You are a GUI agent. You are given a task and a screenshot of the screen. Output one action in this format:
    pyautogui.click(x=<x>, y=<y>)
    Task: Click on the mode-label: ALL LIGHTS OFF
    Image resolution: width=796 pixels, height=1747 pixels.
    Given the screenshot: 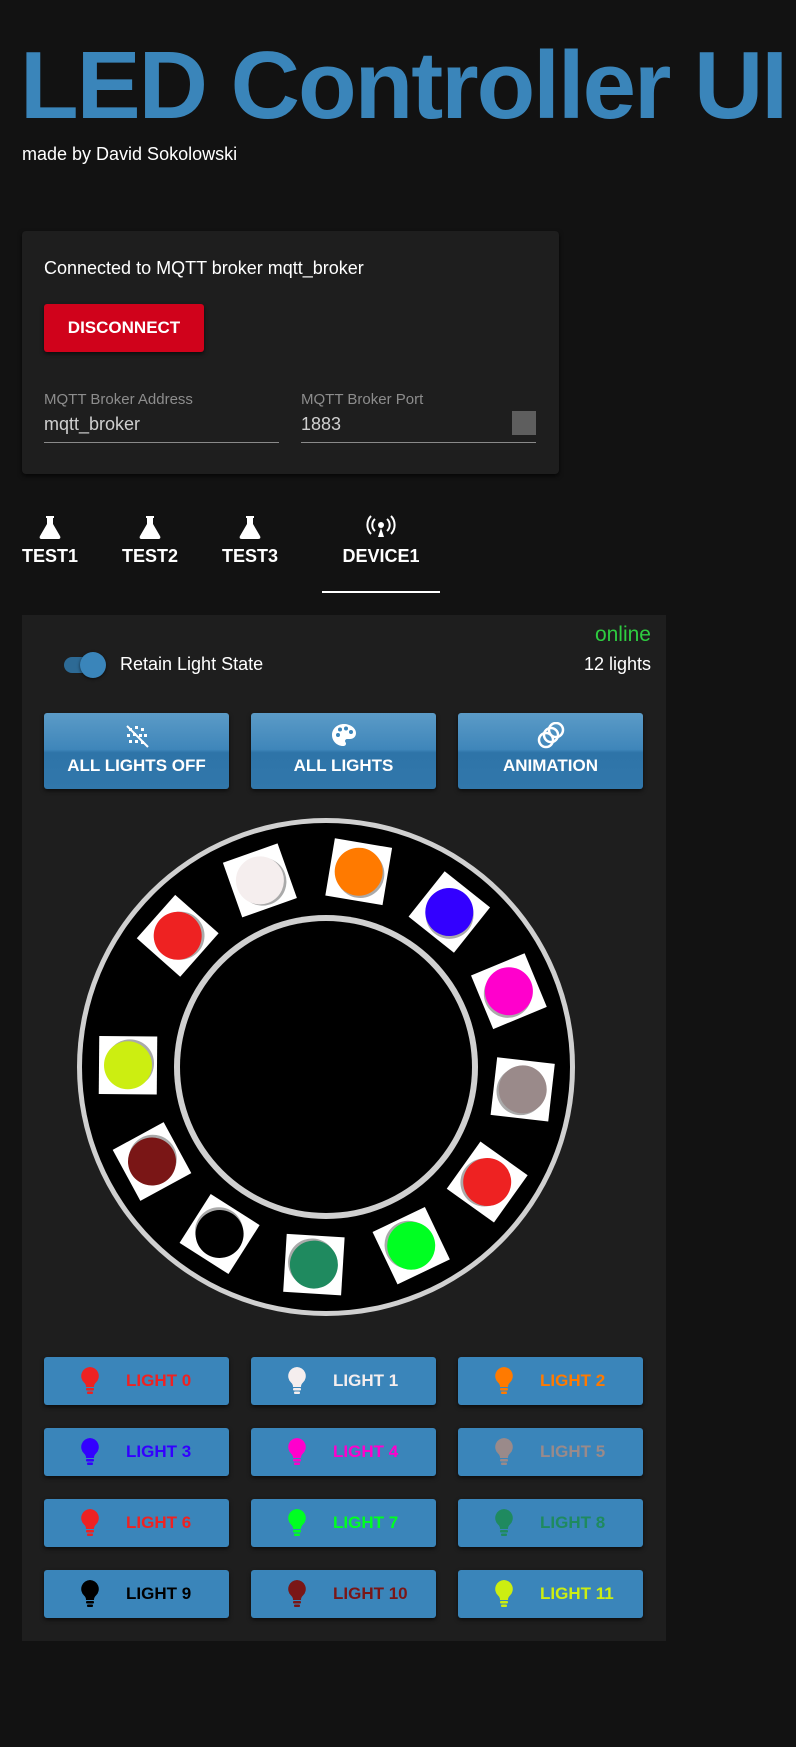 What is the action you would take?
    pyautogui.click(x=136, y=765)
    